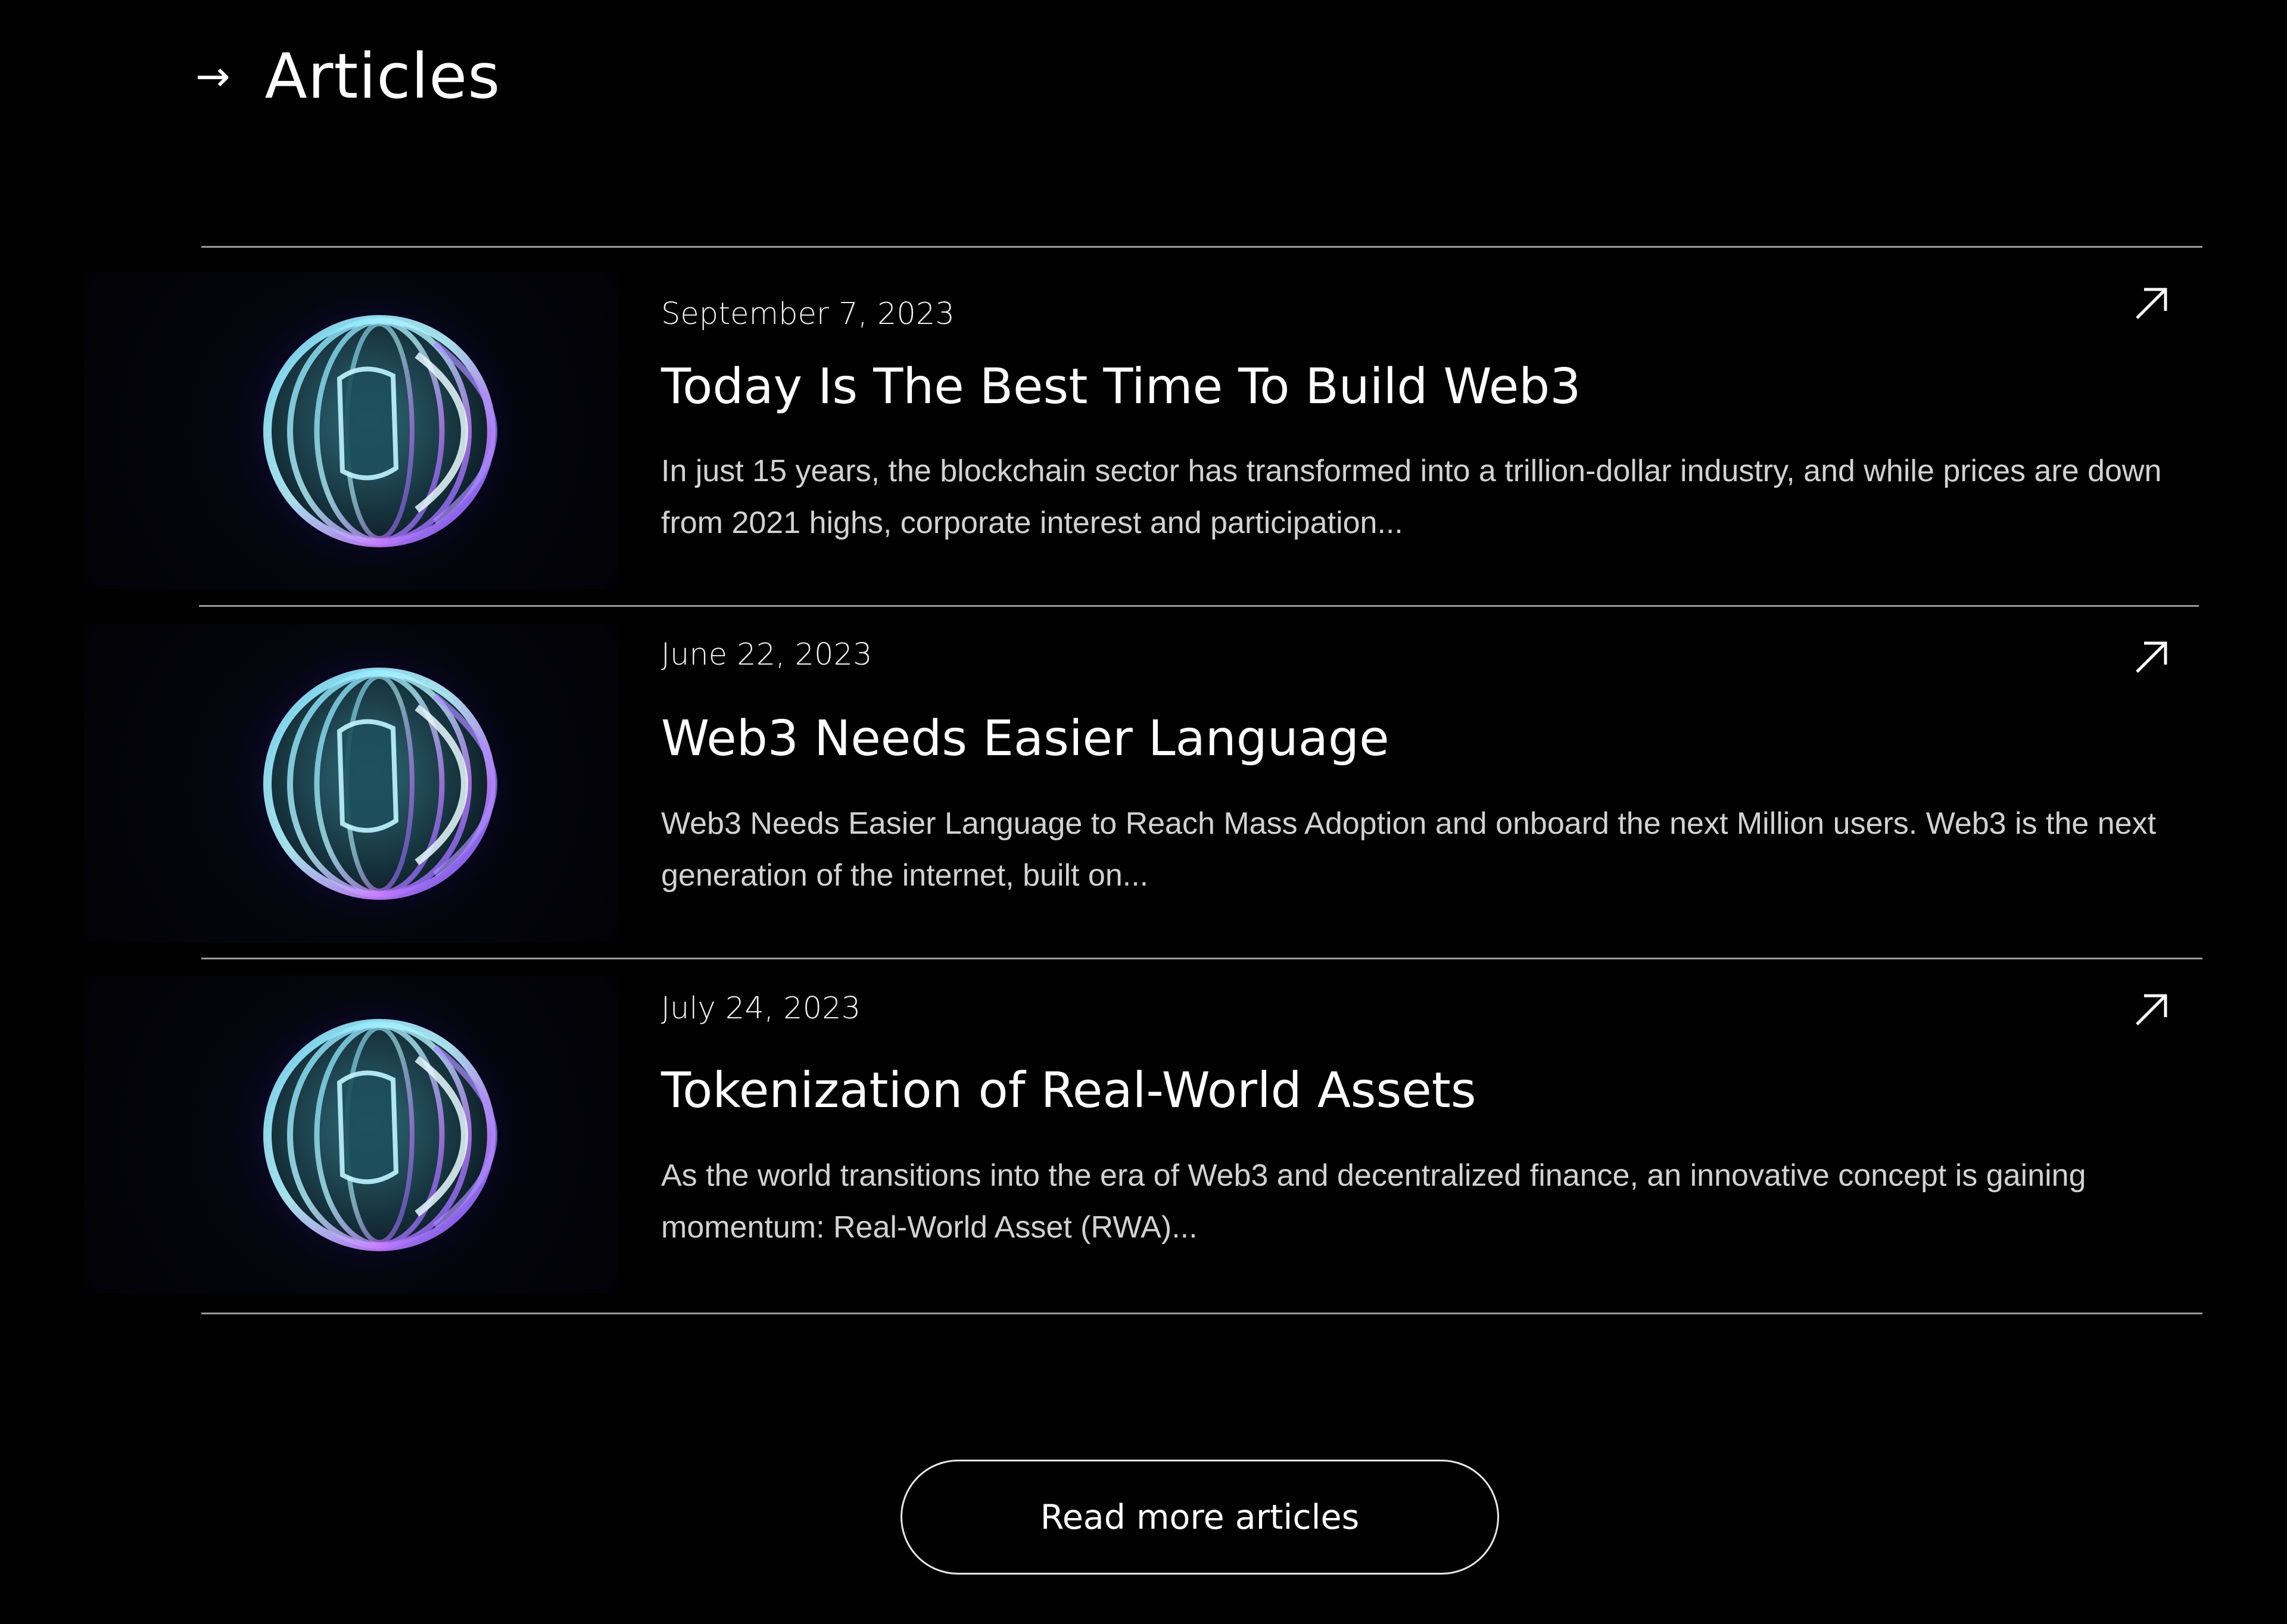  I want to click on arrow-right-icon: →, so click(212, 76).